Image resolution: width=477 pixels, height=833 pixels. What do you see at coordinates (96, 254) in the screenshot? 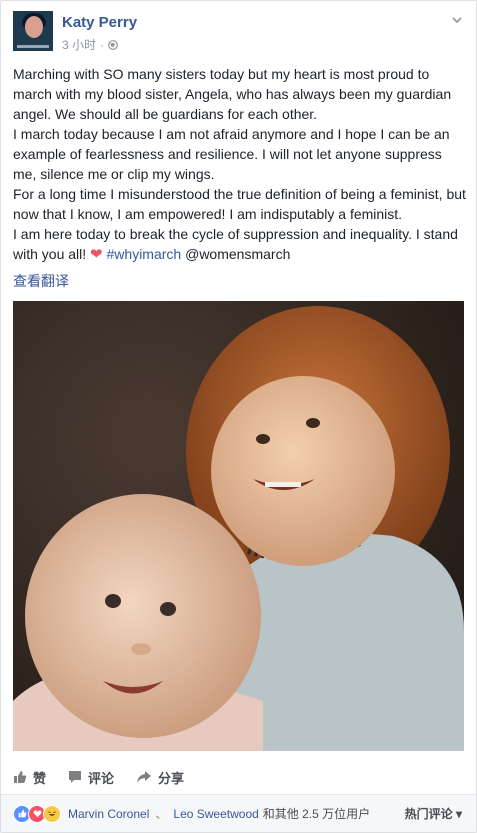
I see `heart-emoji: ❤` at bounding box center [96, 254].